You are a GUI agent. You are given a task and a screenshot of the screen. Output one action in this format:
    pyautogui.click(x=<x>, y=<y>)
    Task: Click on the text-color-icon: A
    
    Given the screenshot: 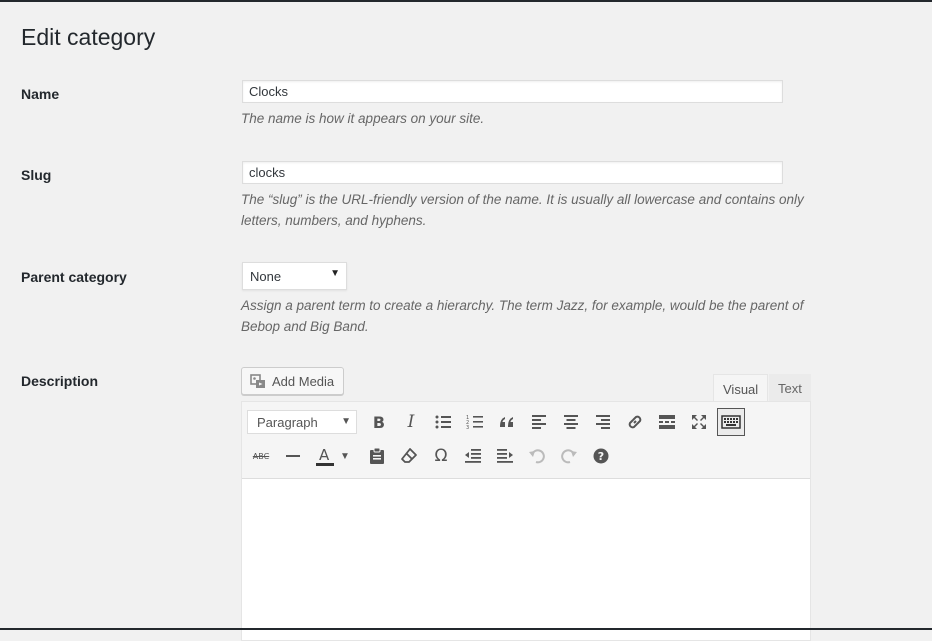 What is the action you would take?
    pyautogui.click(x=325, y=456)
    